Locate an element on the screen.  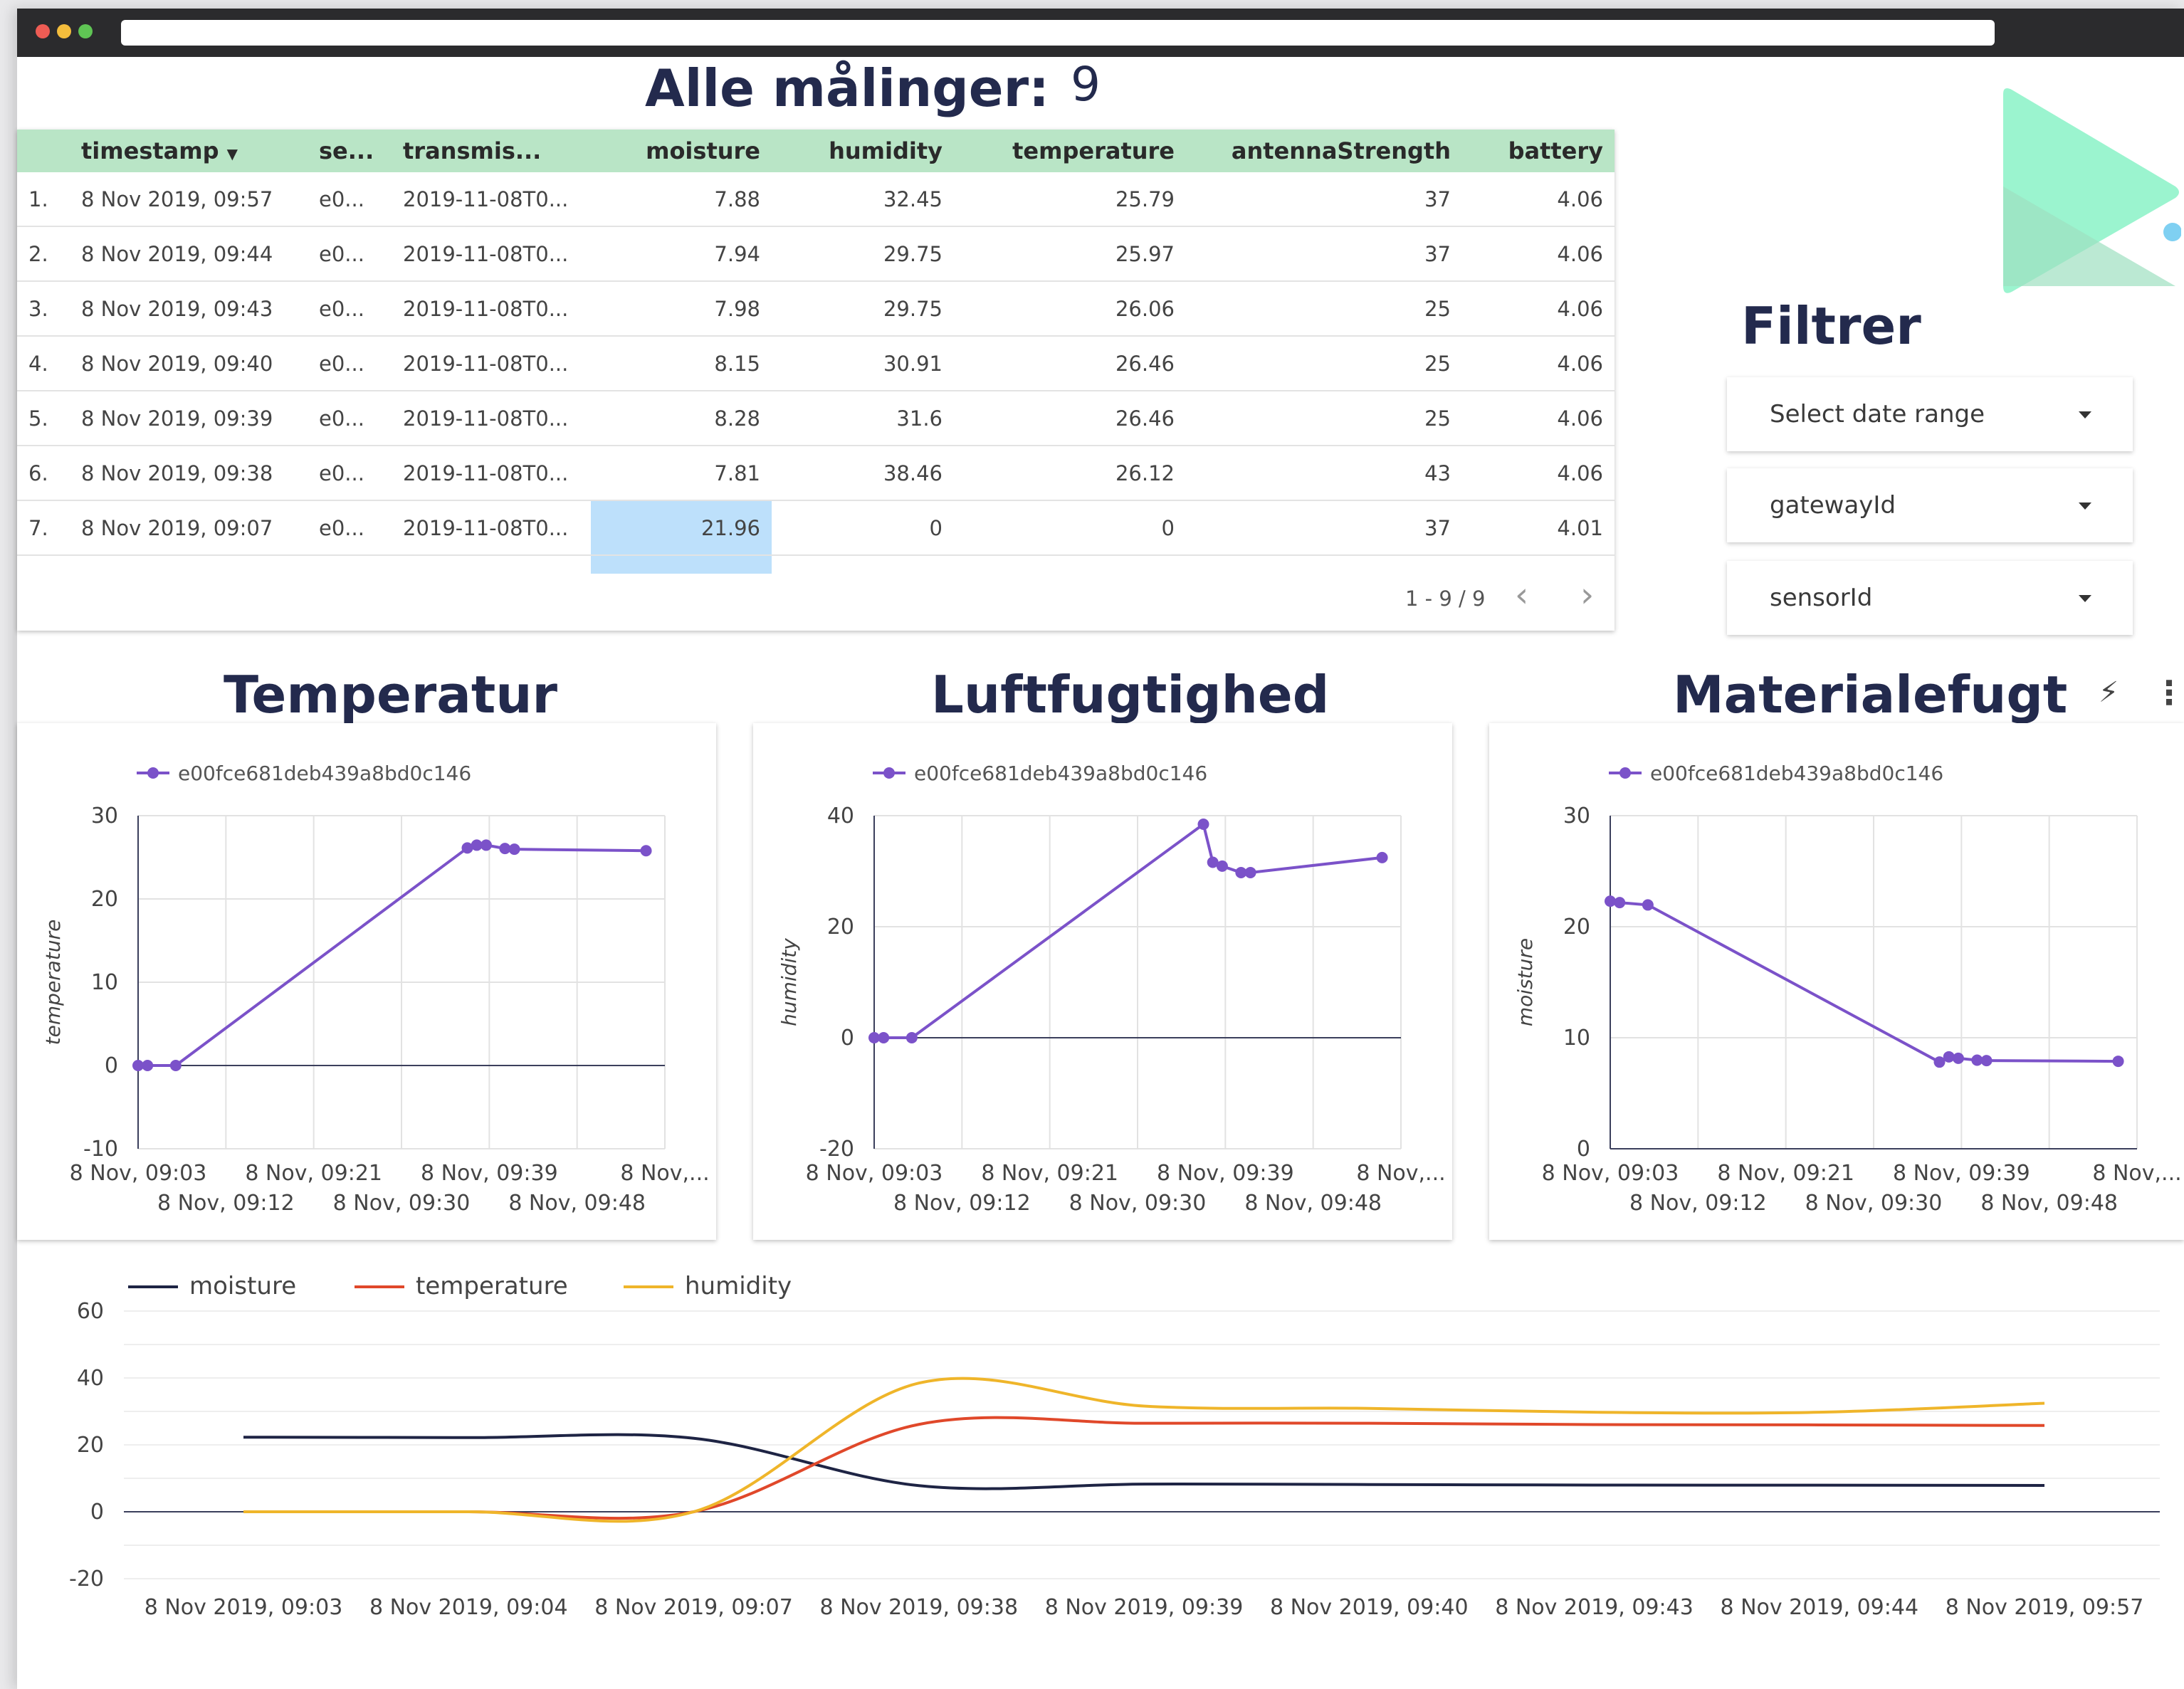
y-tick-label: -20 is located at coordinates (86, 1579).